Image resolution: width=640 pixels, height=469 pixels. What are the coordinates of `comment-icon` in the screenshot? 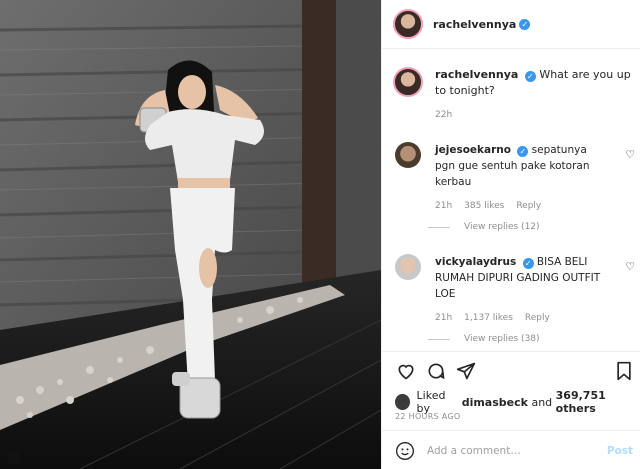 It's located at (436, 371).